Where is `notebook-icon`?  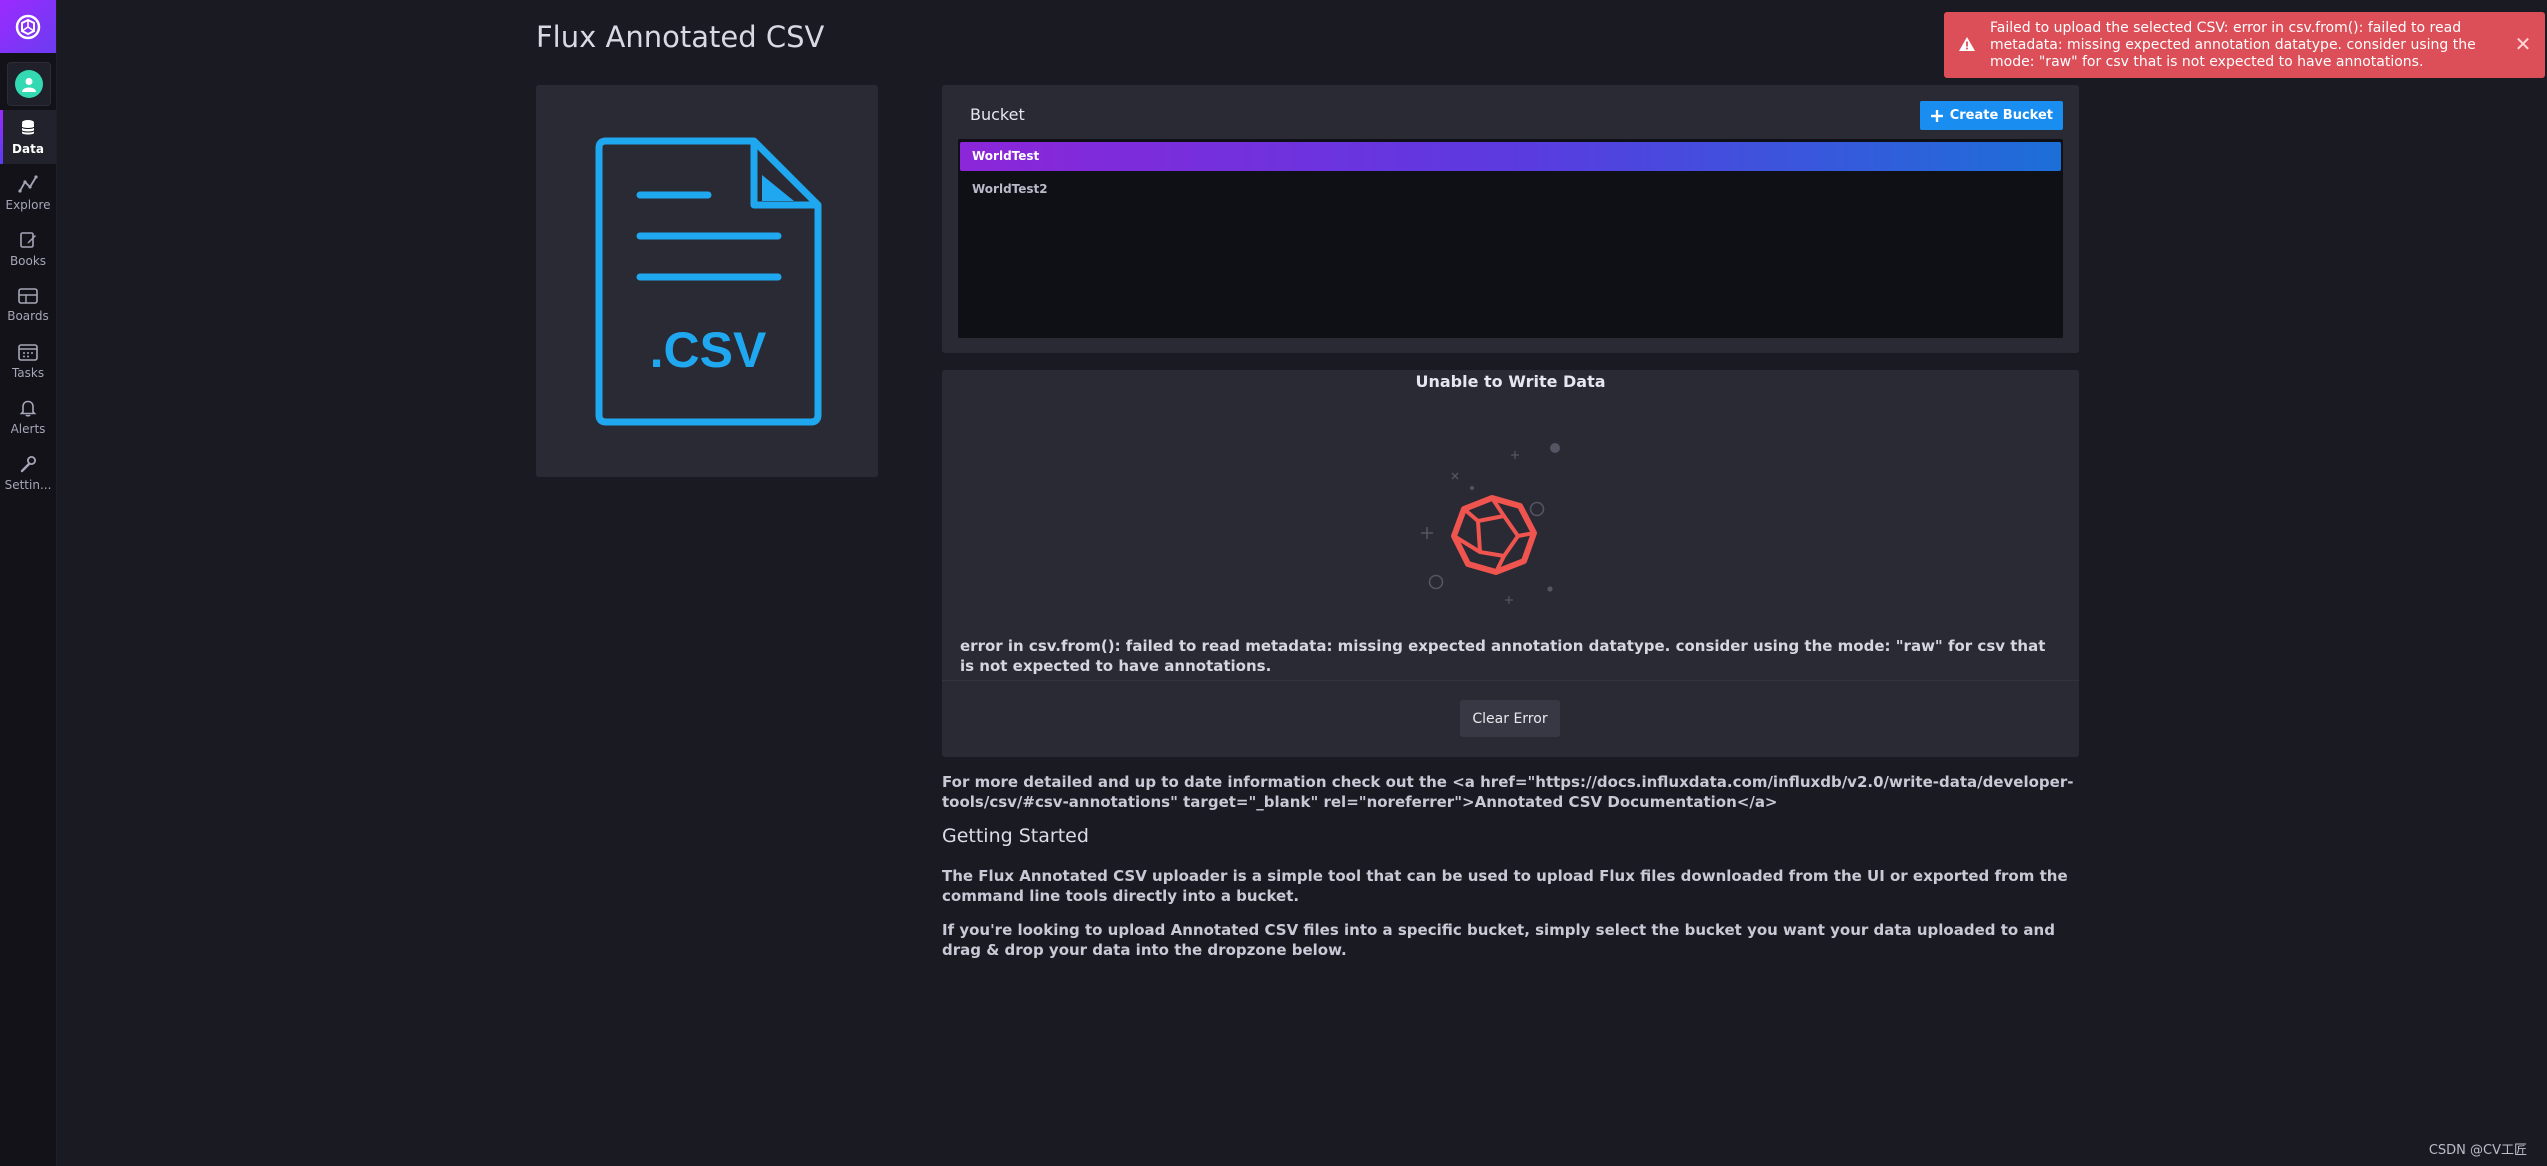
notebook-icon is located at coordinates (28, 239).